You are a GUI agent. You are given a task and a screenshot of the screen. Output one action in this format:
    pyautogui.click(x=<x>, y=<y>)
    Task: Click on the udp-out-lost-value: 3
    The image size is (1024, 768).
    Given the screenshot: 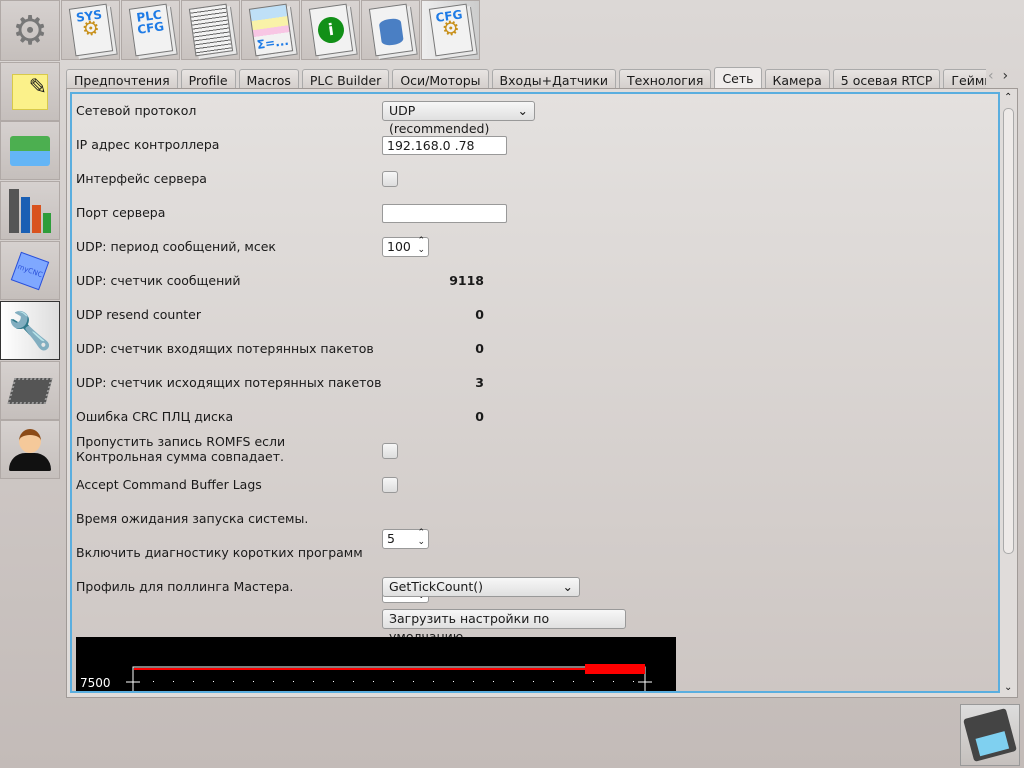 What is the action you would take?
    pyautogui.click(x=479, y=382)
    